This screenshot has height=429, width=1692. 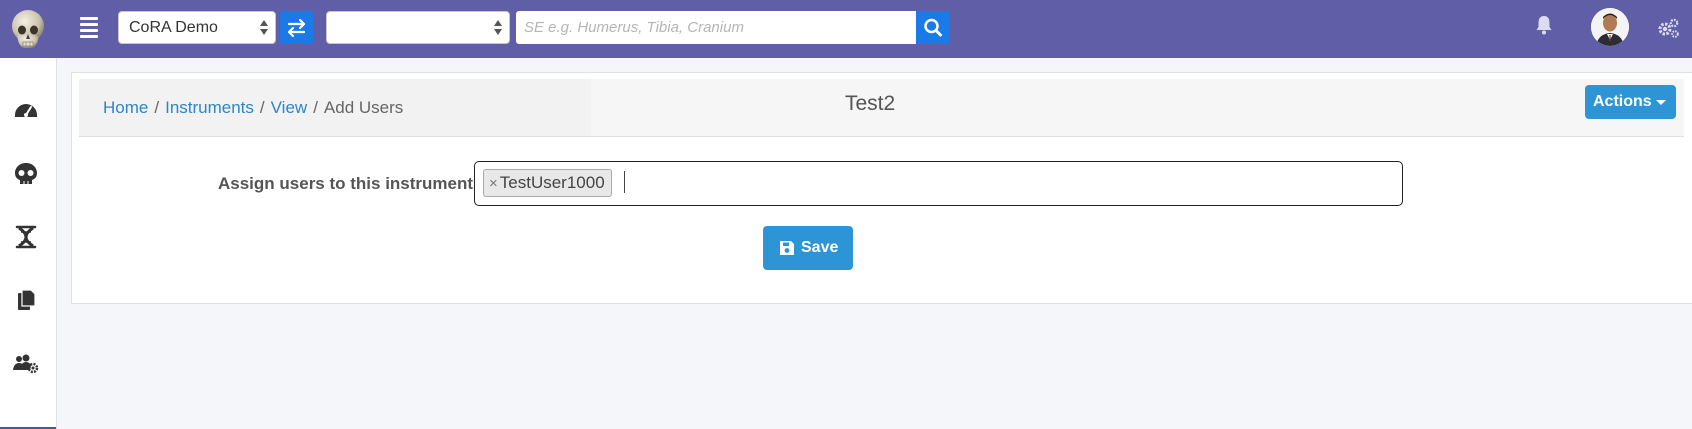 What do you see at coordinates (1544, 25) in the screenshot?
I see `bell-icon` at bounding box center [1544, 25].